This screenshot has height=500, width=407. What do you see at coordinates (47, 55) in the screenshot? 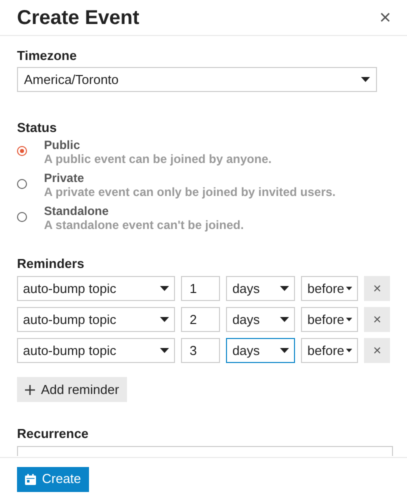
I see `field-label: Timezone` at bounding box center [47, 55].